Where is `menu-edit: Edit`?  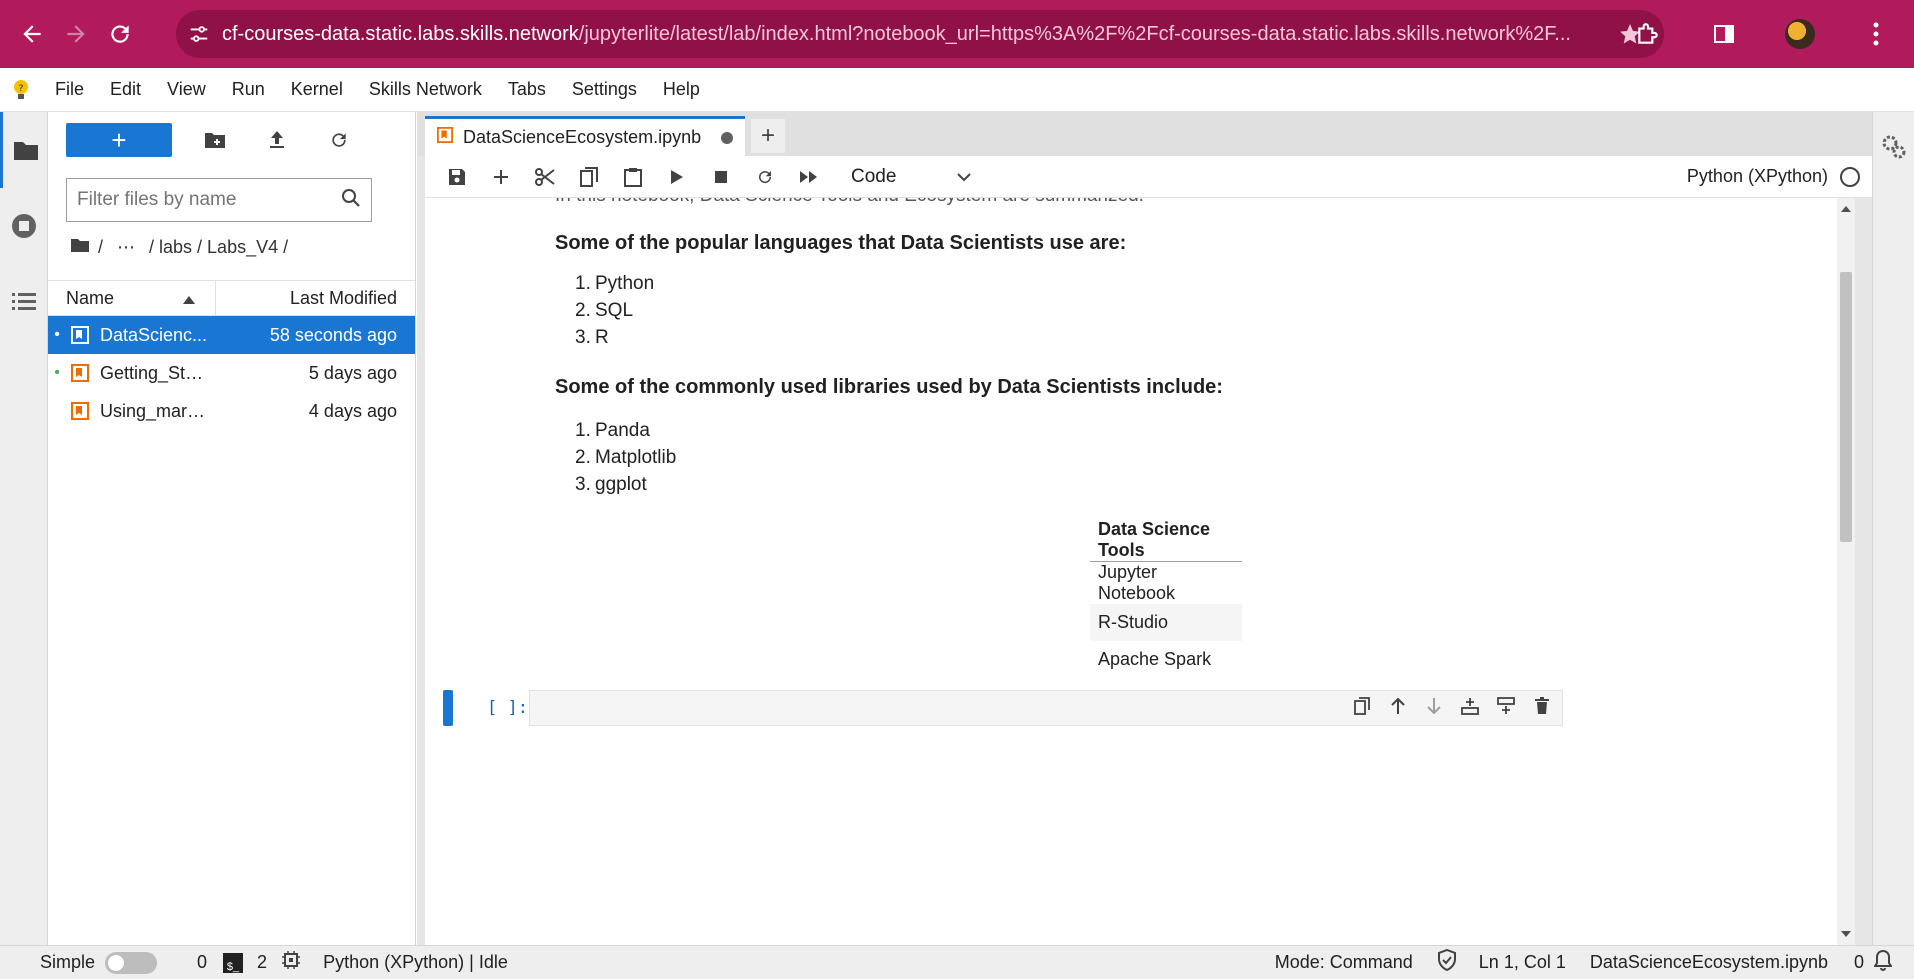 menu-edit: Edit is located at coordinates (125, 89).